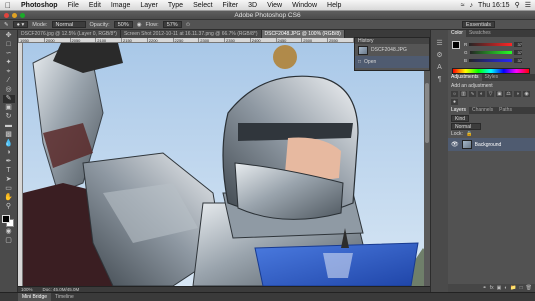 The image size is (535, 301). I want to click on link-layers-icon: ⚭, so click(485, 288).